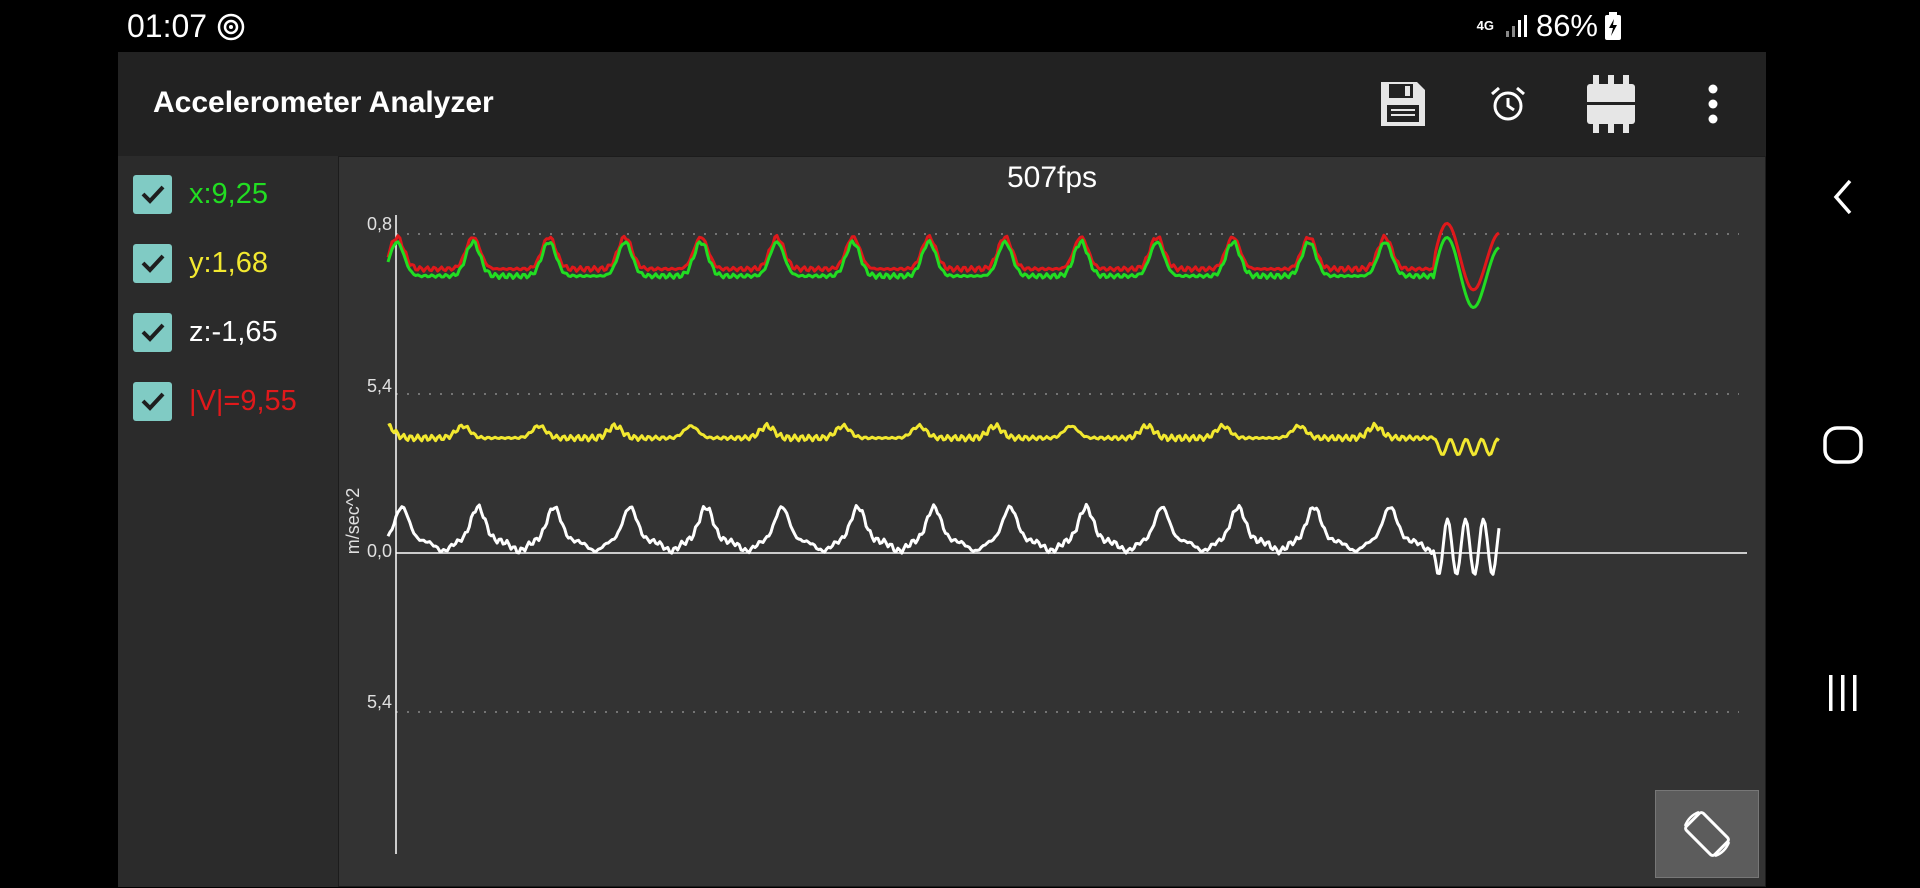  What do you see at coordinates (1566, 25) in the screenshot?
I see `battery-percent: 86%` at bounding box center [1566, 25].